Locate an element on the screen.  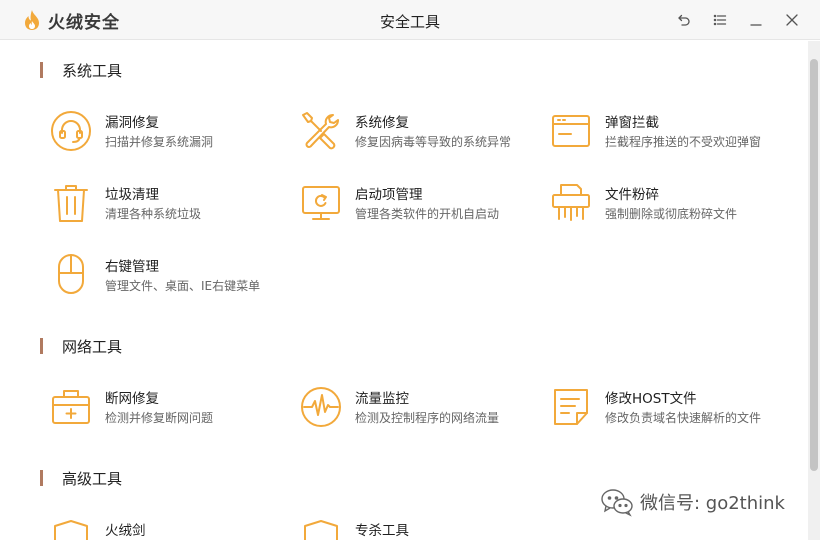
tool-name: 弹窗拦截 is located at coordinates (632, 123).